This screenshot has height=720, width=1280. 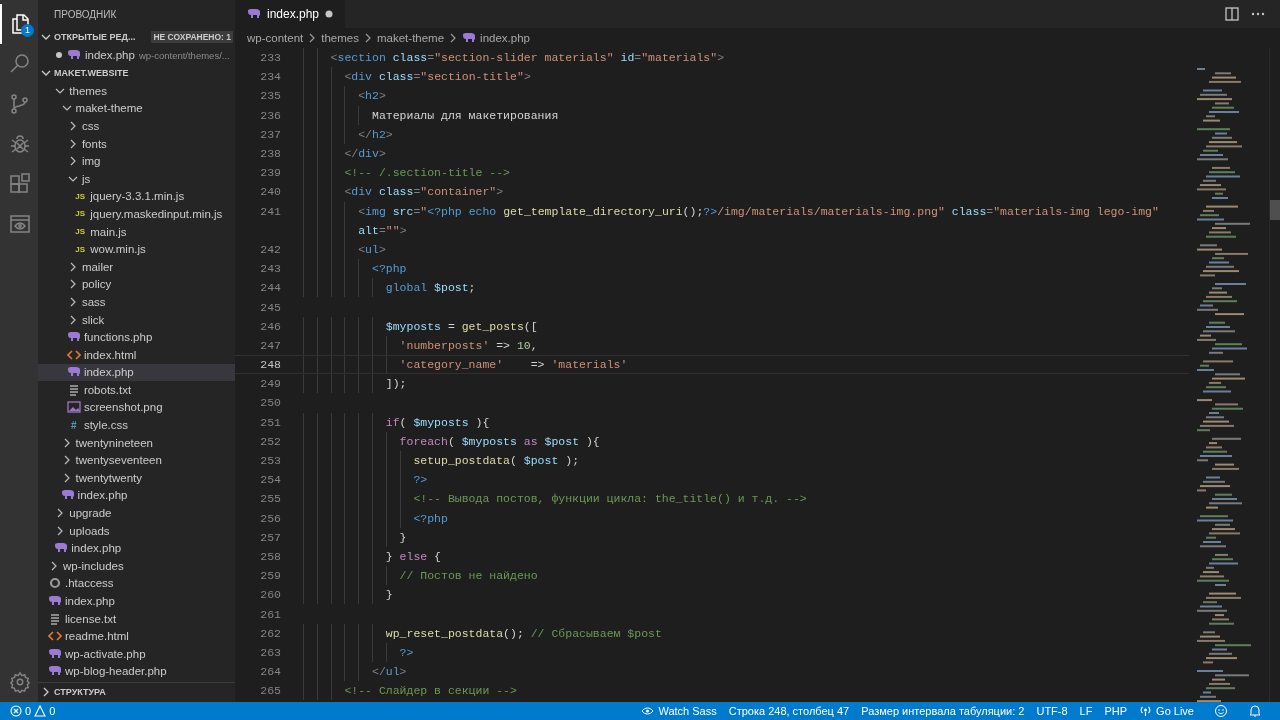 I want to click on tree-item: jquery.maskedinput.min.js, so click(x=156, y=213).